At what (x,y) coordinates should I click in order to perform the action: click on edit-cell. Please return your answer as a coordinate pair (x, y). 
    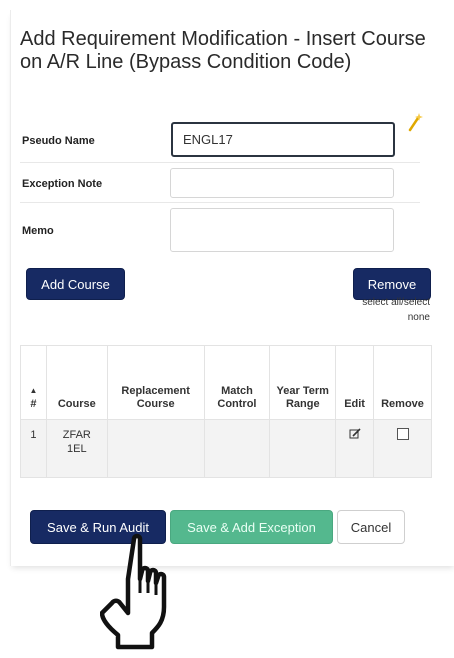
    Looking at the image, I should click on (355, 448).